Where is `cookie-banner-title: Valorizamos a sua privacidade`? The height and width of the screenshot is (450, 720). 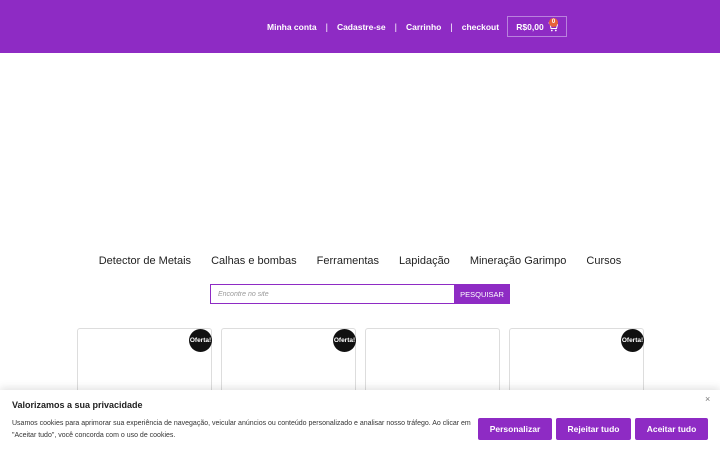 cookie-banner-title: Valorizamos a sua privacidade is located at coordinates (77, 405).